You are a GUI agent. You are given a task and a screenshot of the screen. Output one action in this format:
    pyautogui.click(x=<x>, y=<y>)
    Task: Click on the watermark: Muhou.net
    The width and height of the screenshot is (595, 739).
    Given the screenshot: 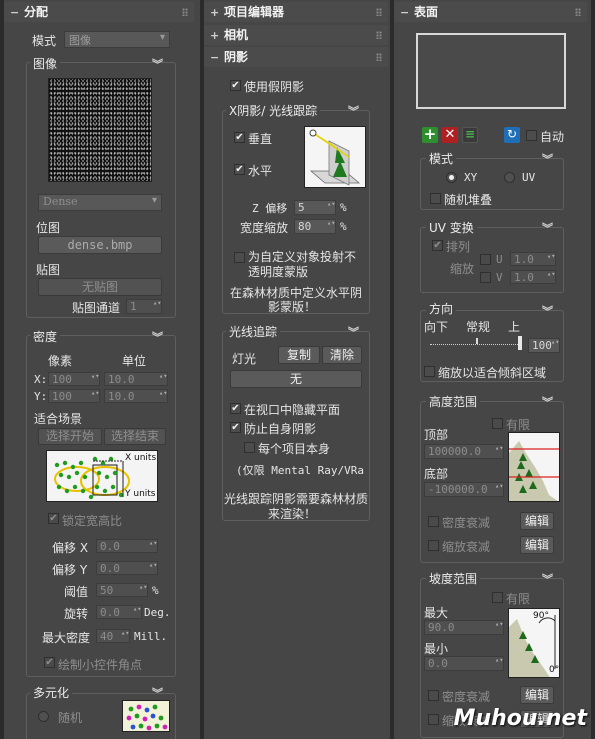 What is the action you would take?
    pyautogui.click(x=520, y=718)
    